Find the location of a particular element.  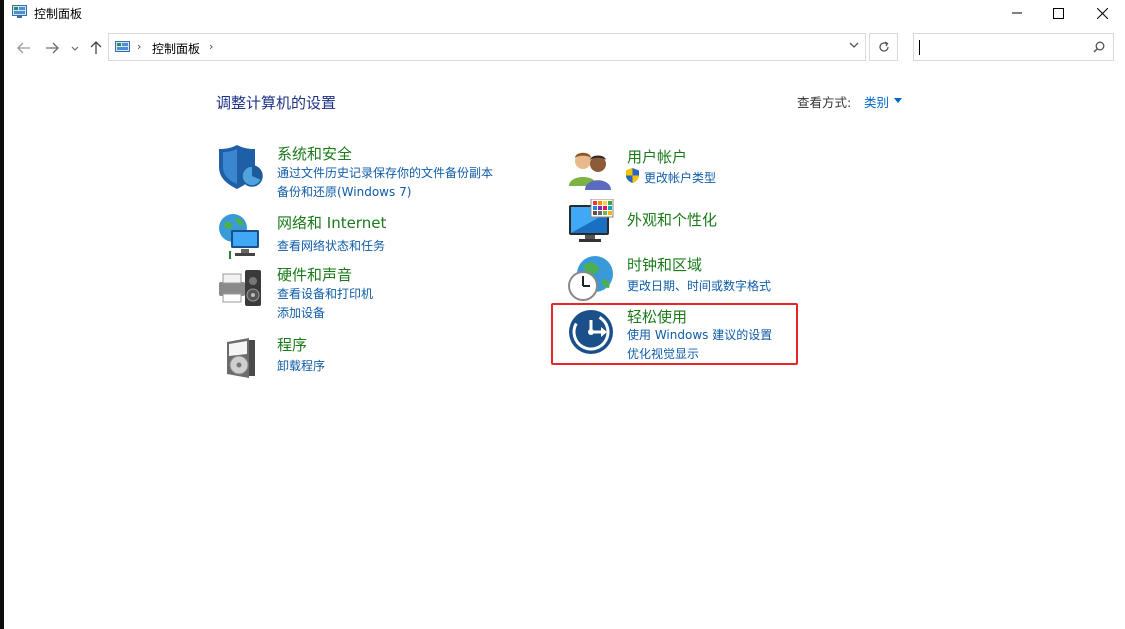

arrow-up-icon is located at coordinates (96, 47).